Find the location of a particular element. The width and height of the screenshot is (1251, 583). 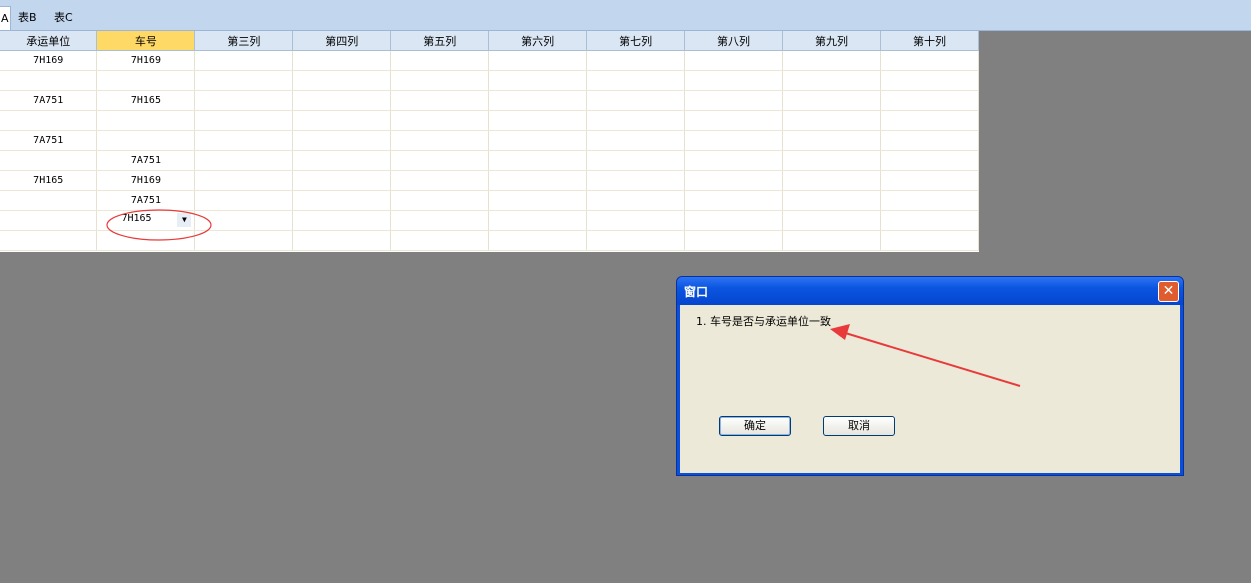

ok-button: 确定 is located at coordinates (755, 426).